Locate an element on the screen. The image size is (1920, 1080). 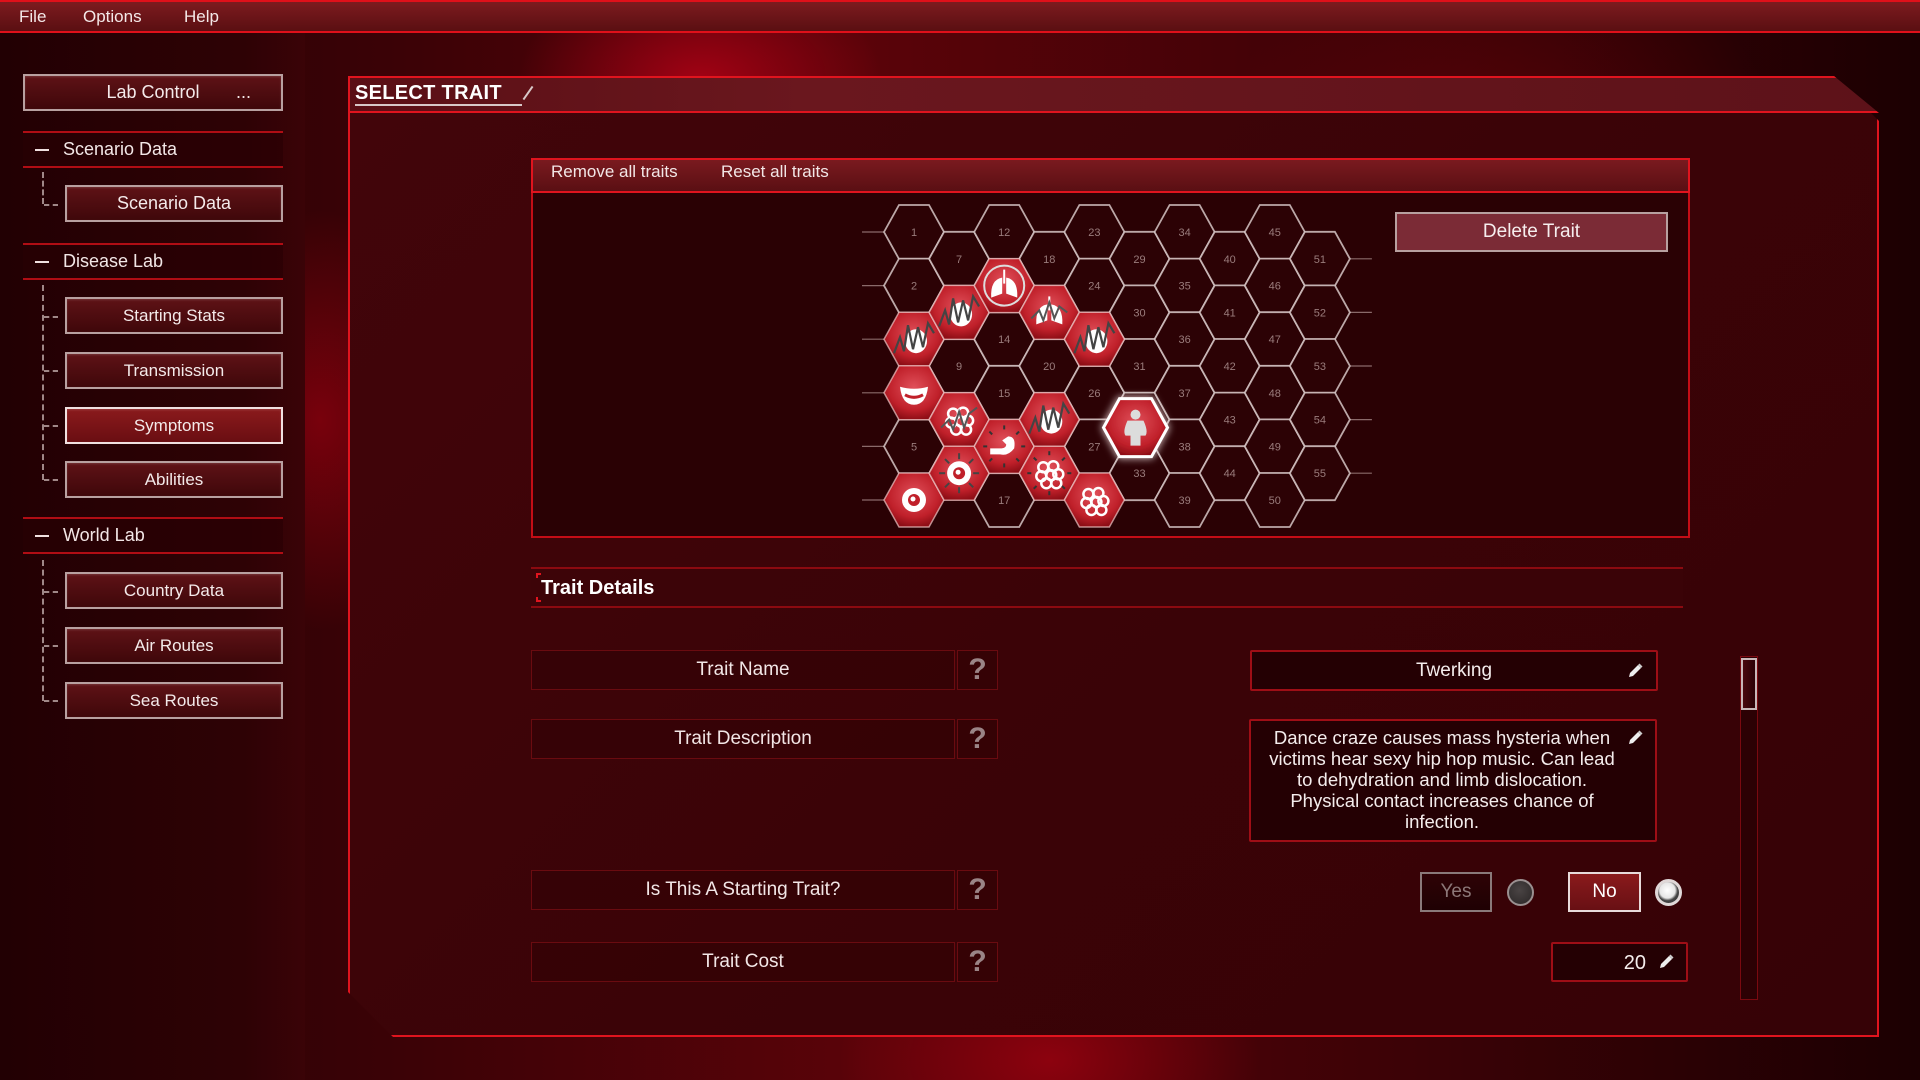
slot-number: 36 is located at coordinates (1184, 340).